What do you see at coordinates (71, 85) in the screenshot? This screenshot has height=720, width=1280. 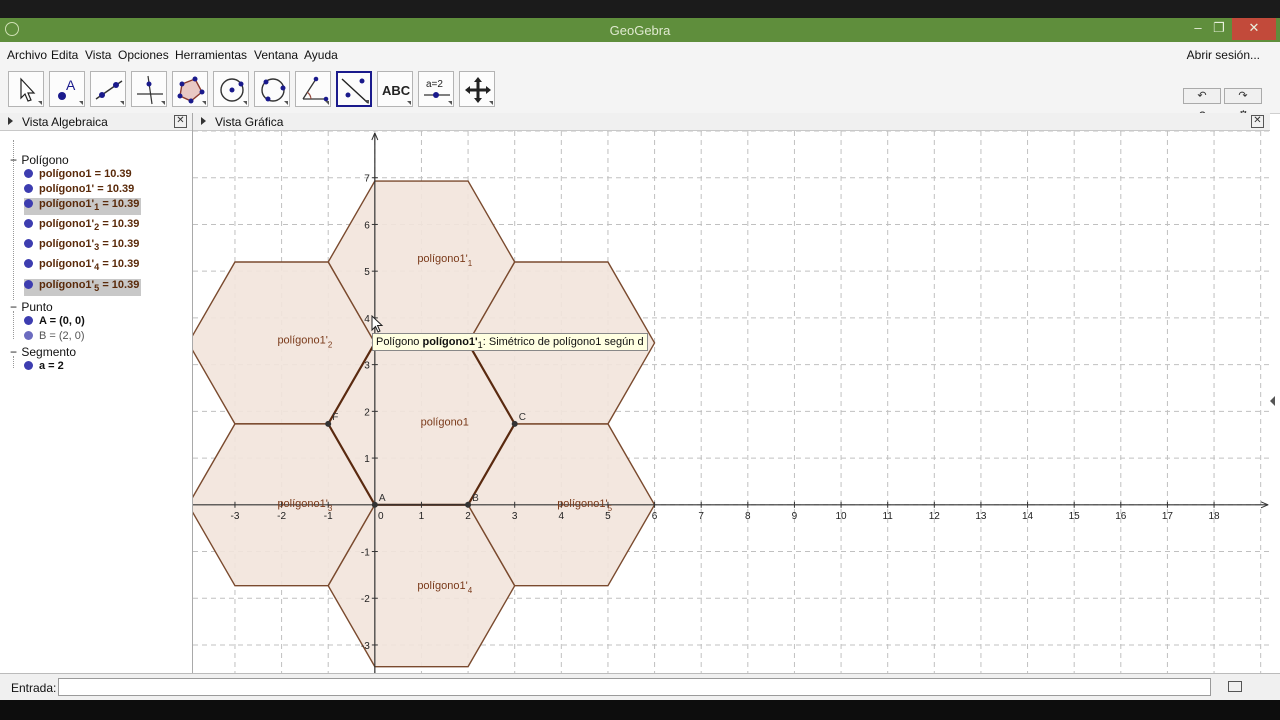 I see `svg-text: A` at bounding box center [71, 85].